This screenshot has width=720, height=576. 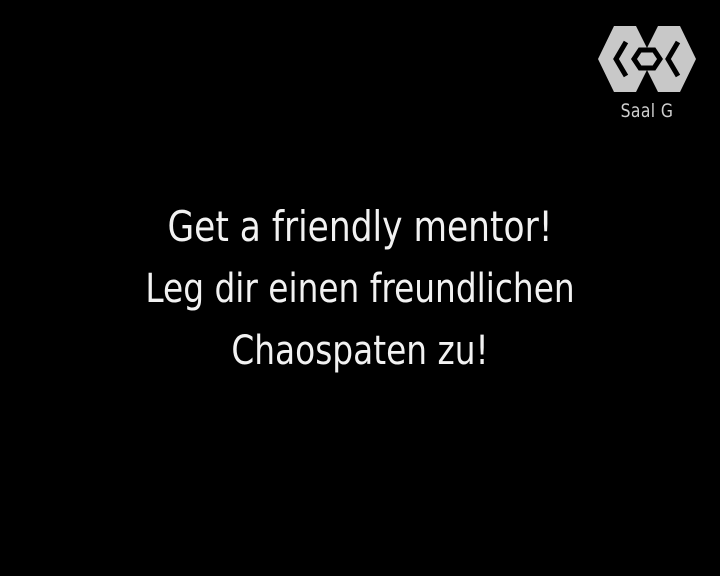 I want to click on announcement-line-english: Get a friendly mentor!, so click(x=360, y=226).